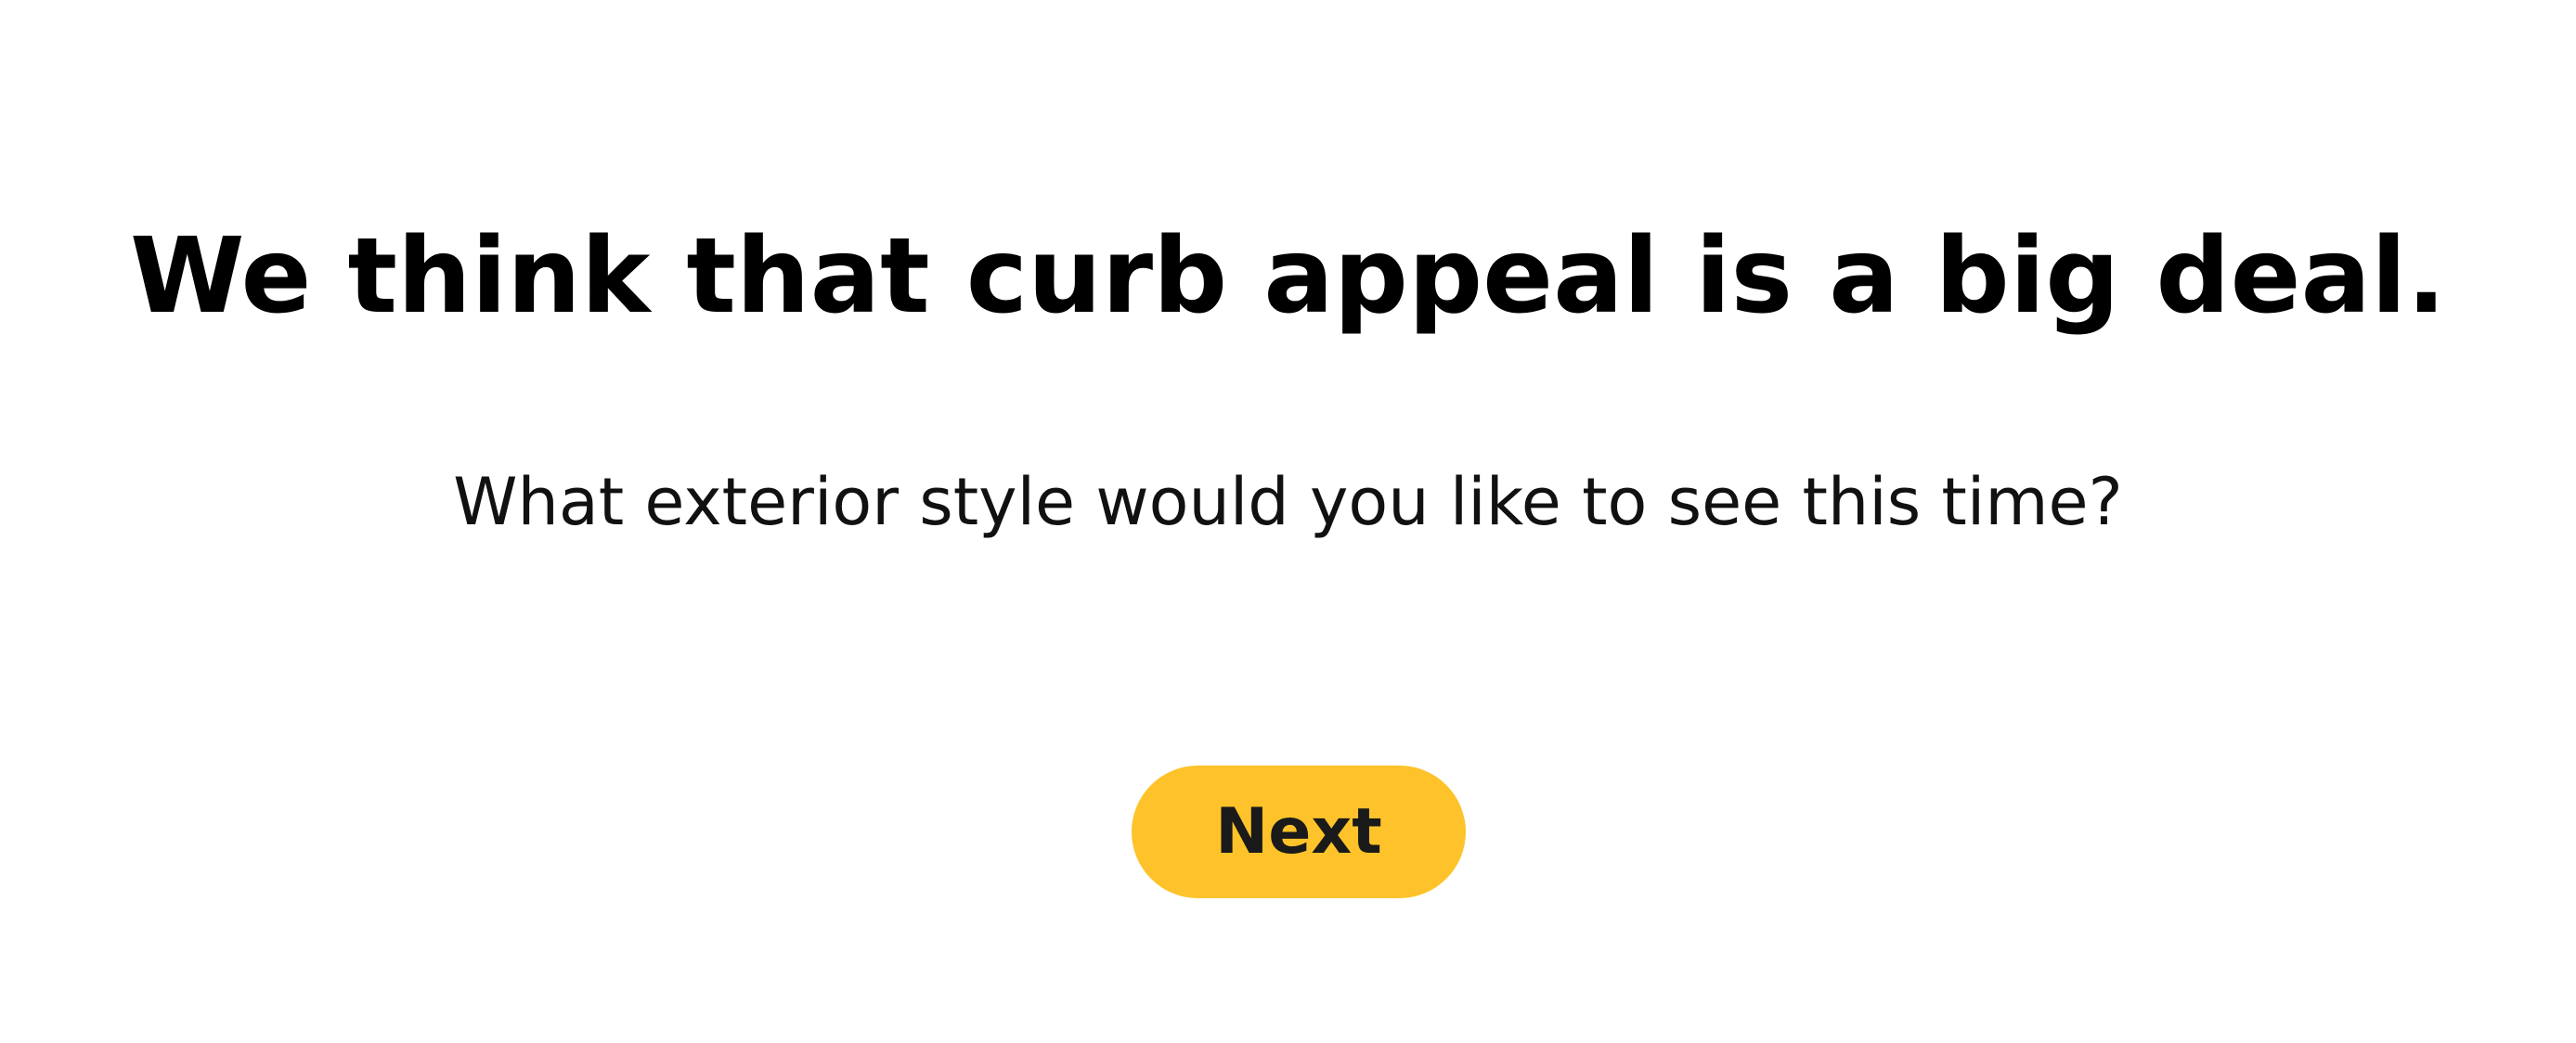 Image resolution: width=2576 pixels, height=1043 pixels. I want to click on page-title: We think that curb appeal is a big deal., so click(1288, 276).